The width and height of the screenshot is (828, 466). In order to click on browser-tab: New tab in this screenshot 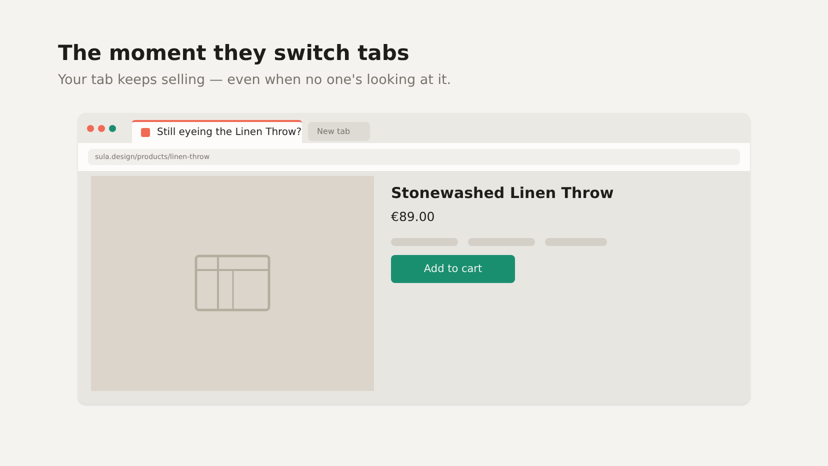, I will do `click(339, 131)`.